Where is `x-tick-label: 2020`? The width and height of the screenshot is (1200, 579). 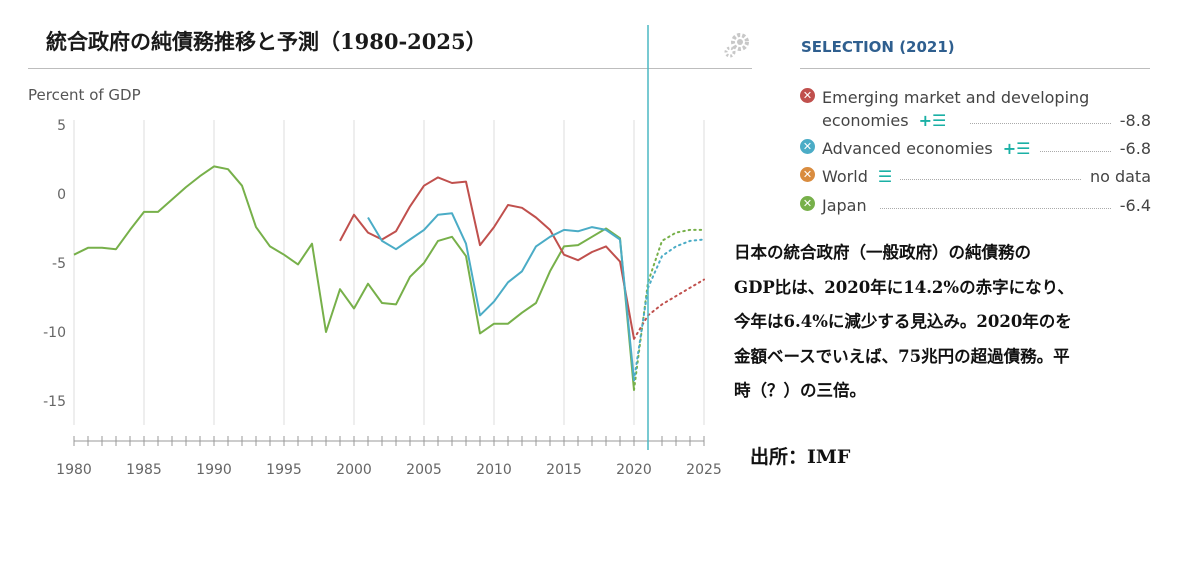
x-tick-label: 2020 is located at coordinates (634, 470).